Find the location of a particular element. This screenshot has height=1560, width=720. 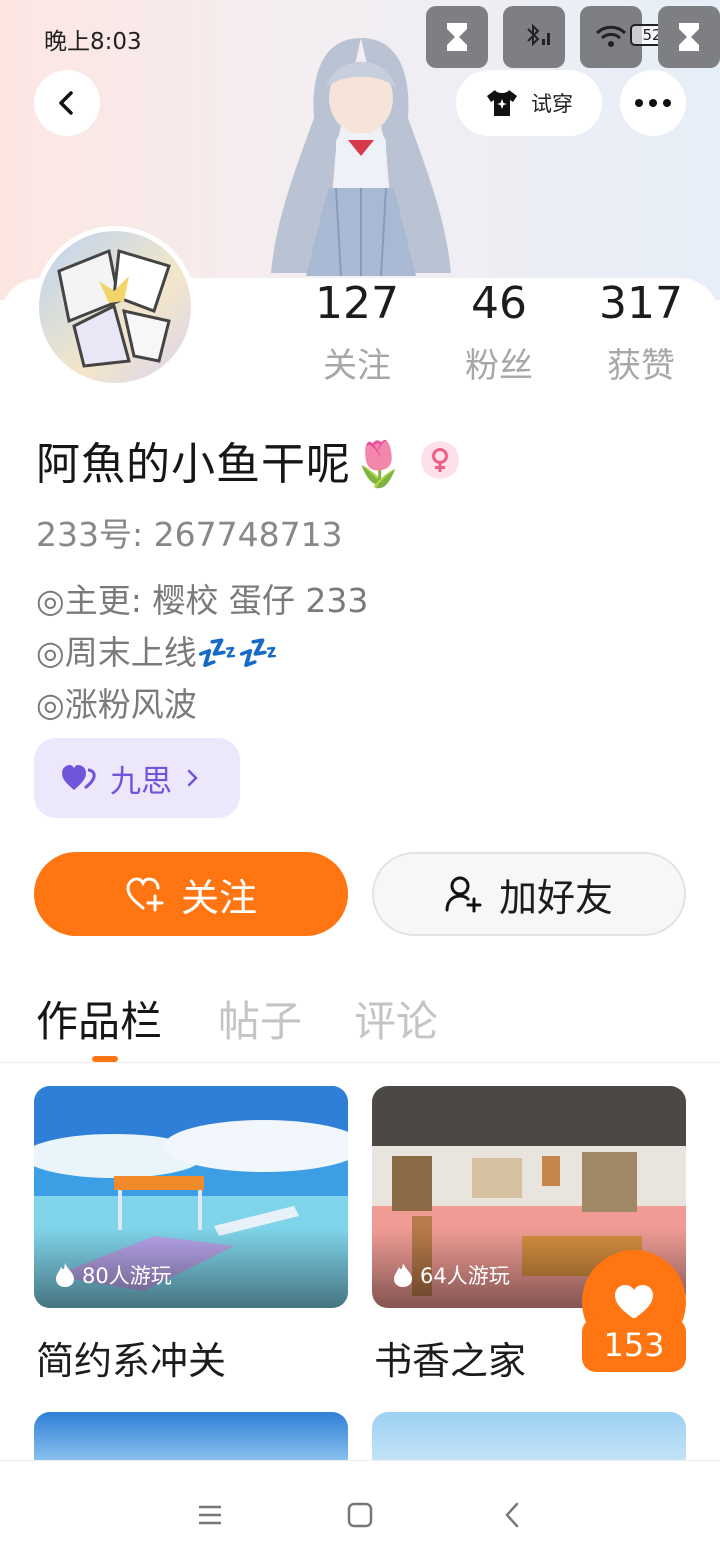

tab-comments: 评论 is located at coordinates (396, 1018).